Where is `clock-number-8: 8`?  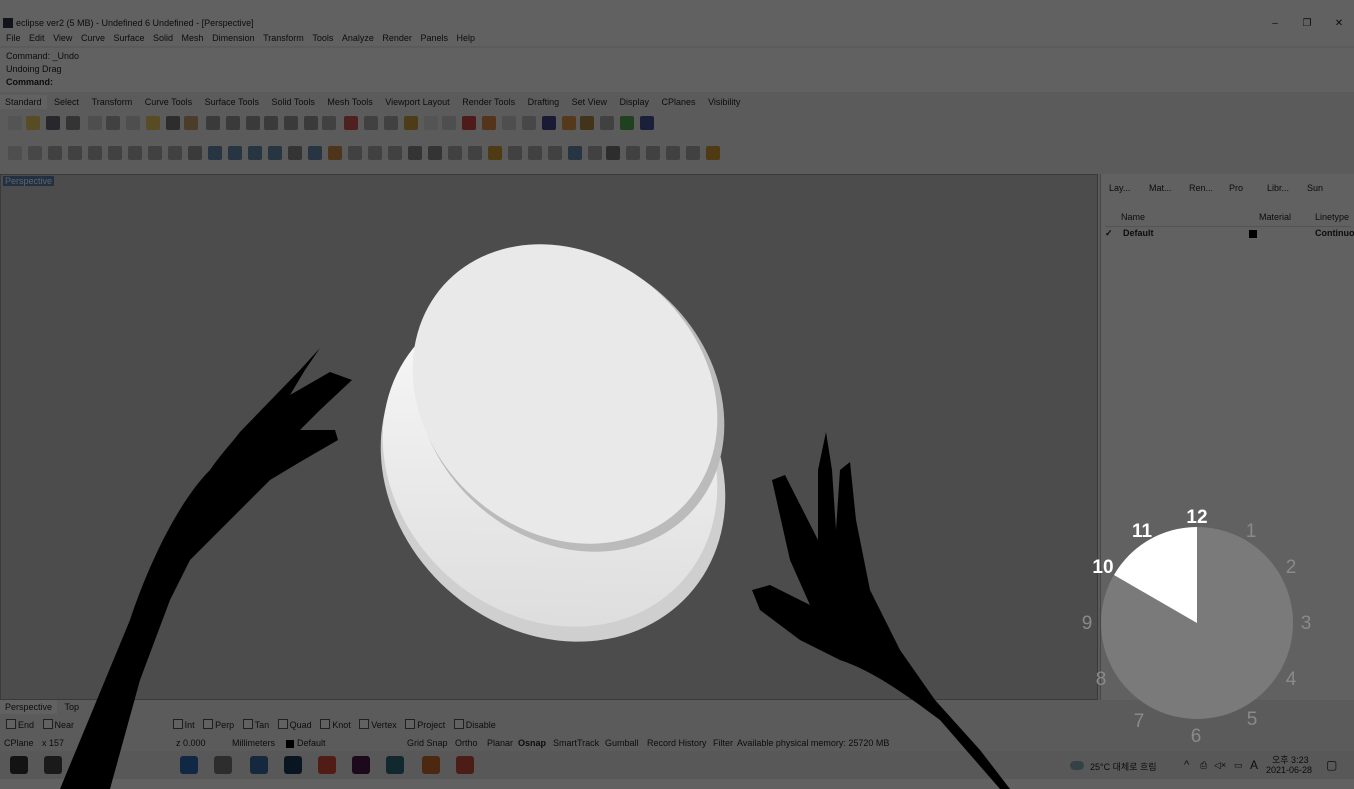 clock-number-8: 8 is located at coordinates (1101, 679).